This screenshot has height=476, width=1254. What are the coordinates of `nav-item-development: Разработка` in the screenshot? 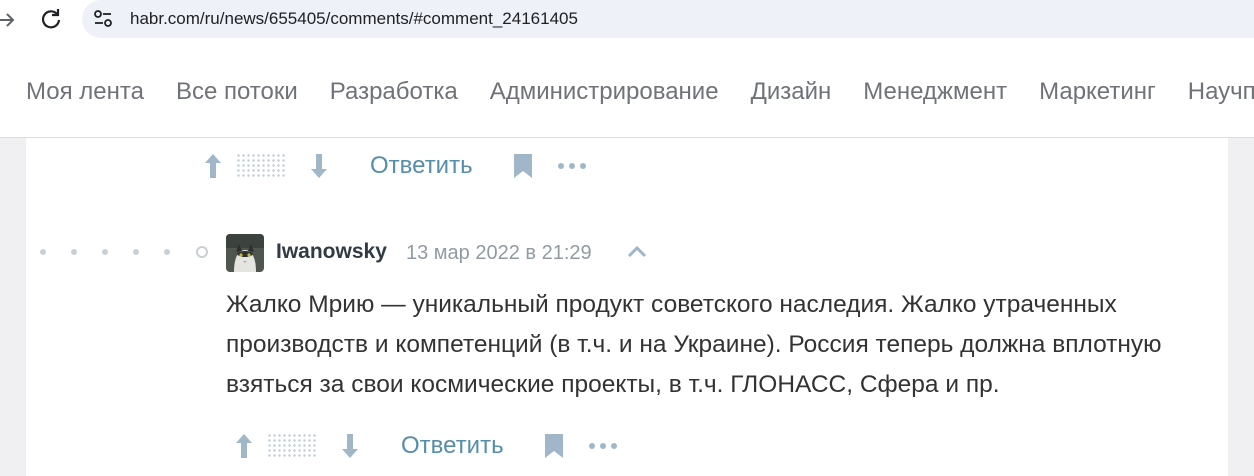 It's located at (394, 92).